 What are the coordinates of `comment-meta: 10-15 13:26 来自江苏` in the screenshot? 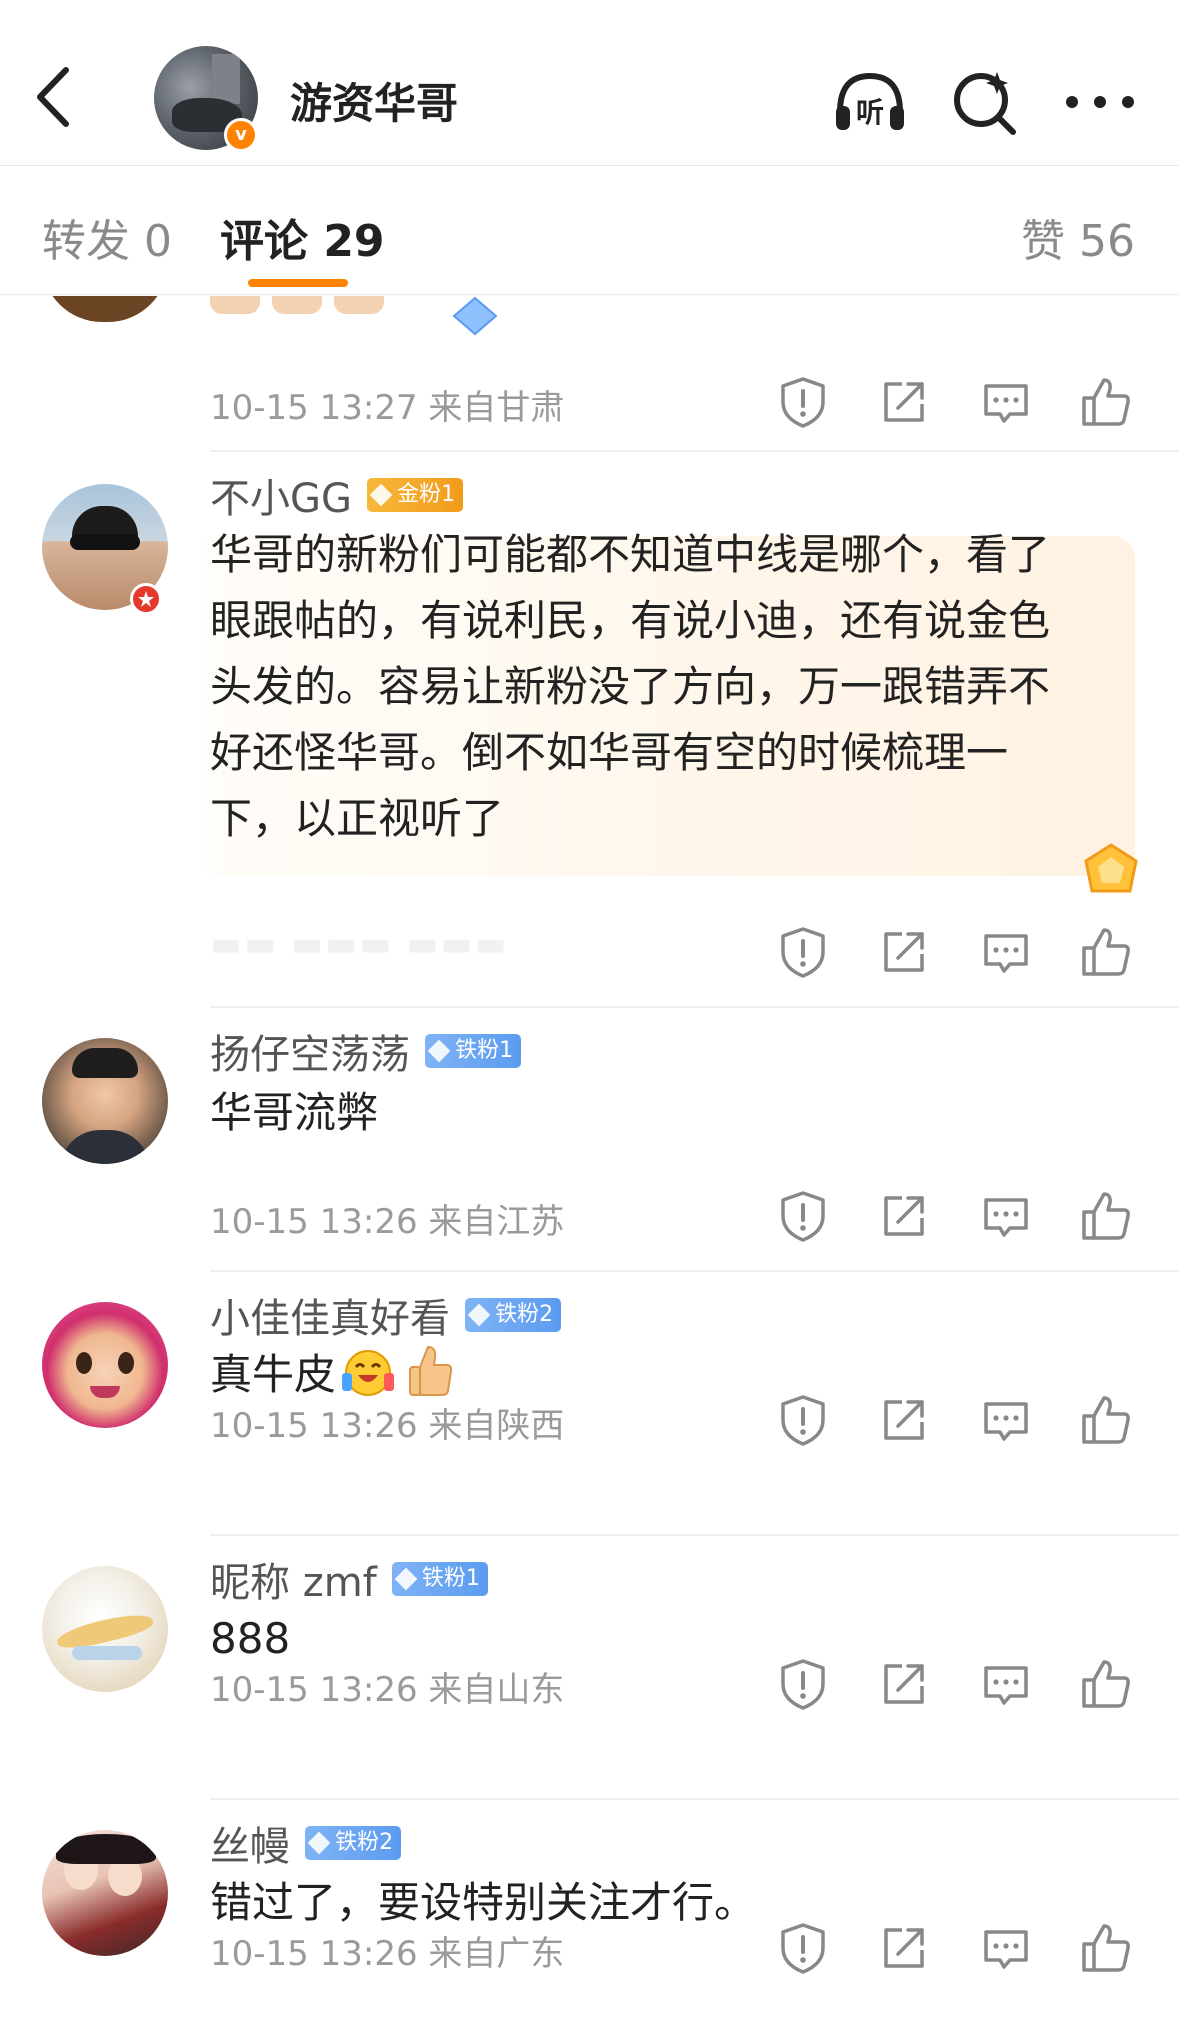 It's located at (680, 1218).